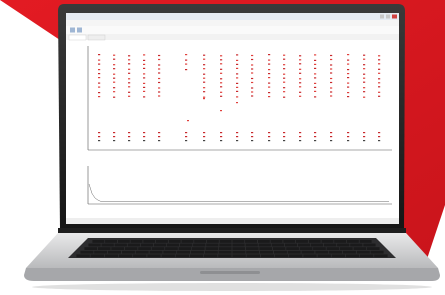 The width and height of the screenshot is (445, 295). I want to click on save-icon, so click(79, 30).